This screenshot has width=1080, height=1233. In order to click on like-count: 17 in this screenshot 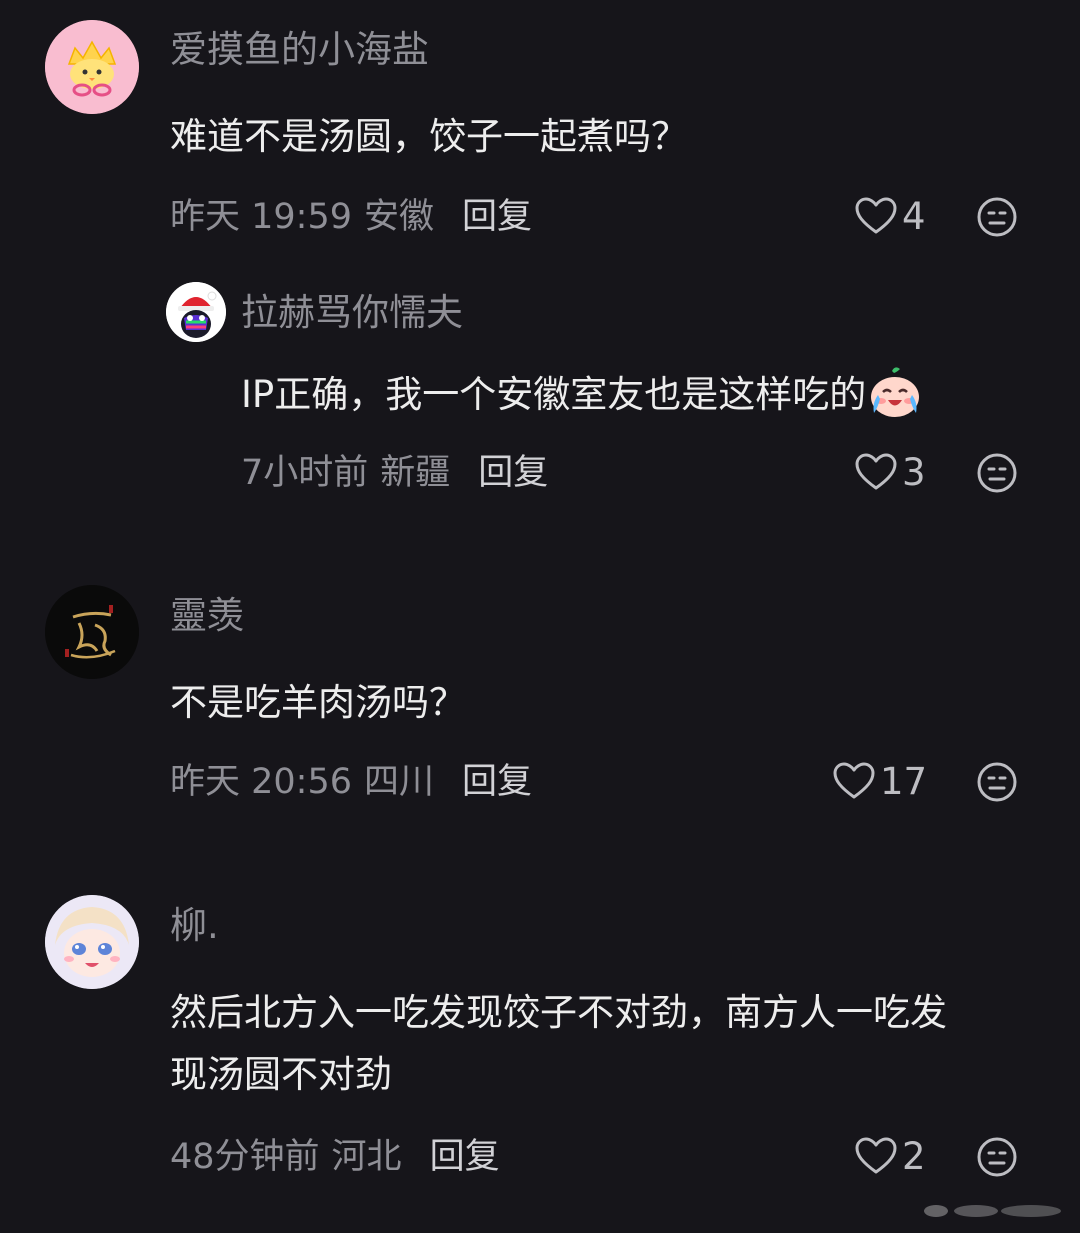, I will do `click(904, 781)`.